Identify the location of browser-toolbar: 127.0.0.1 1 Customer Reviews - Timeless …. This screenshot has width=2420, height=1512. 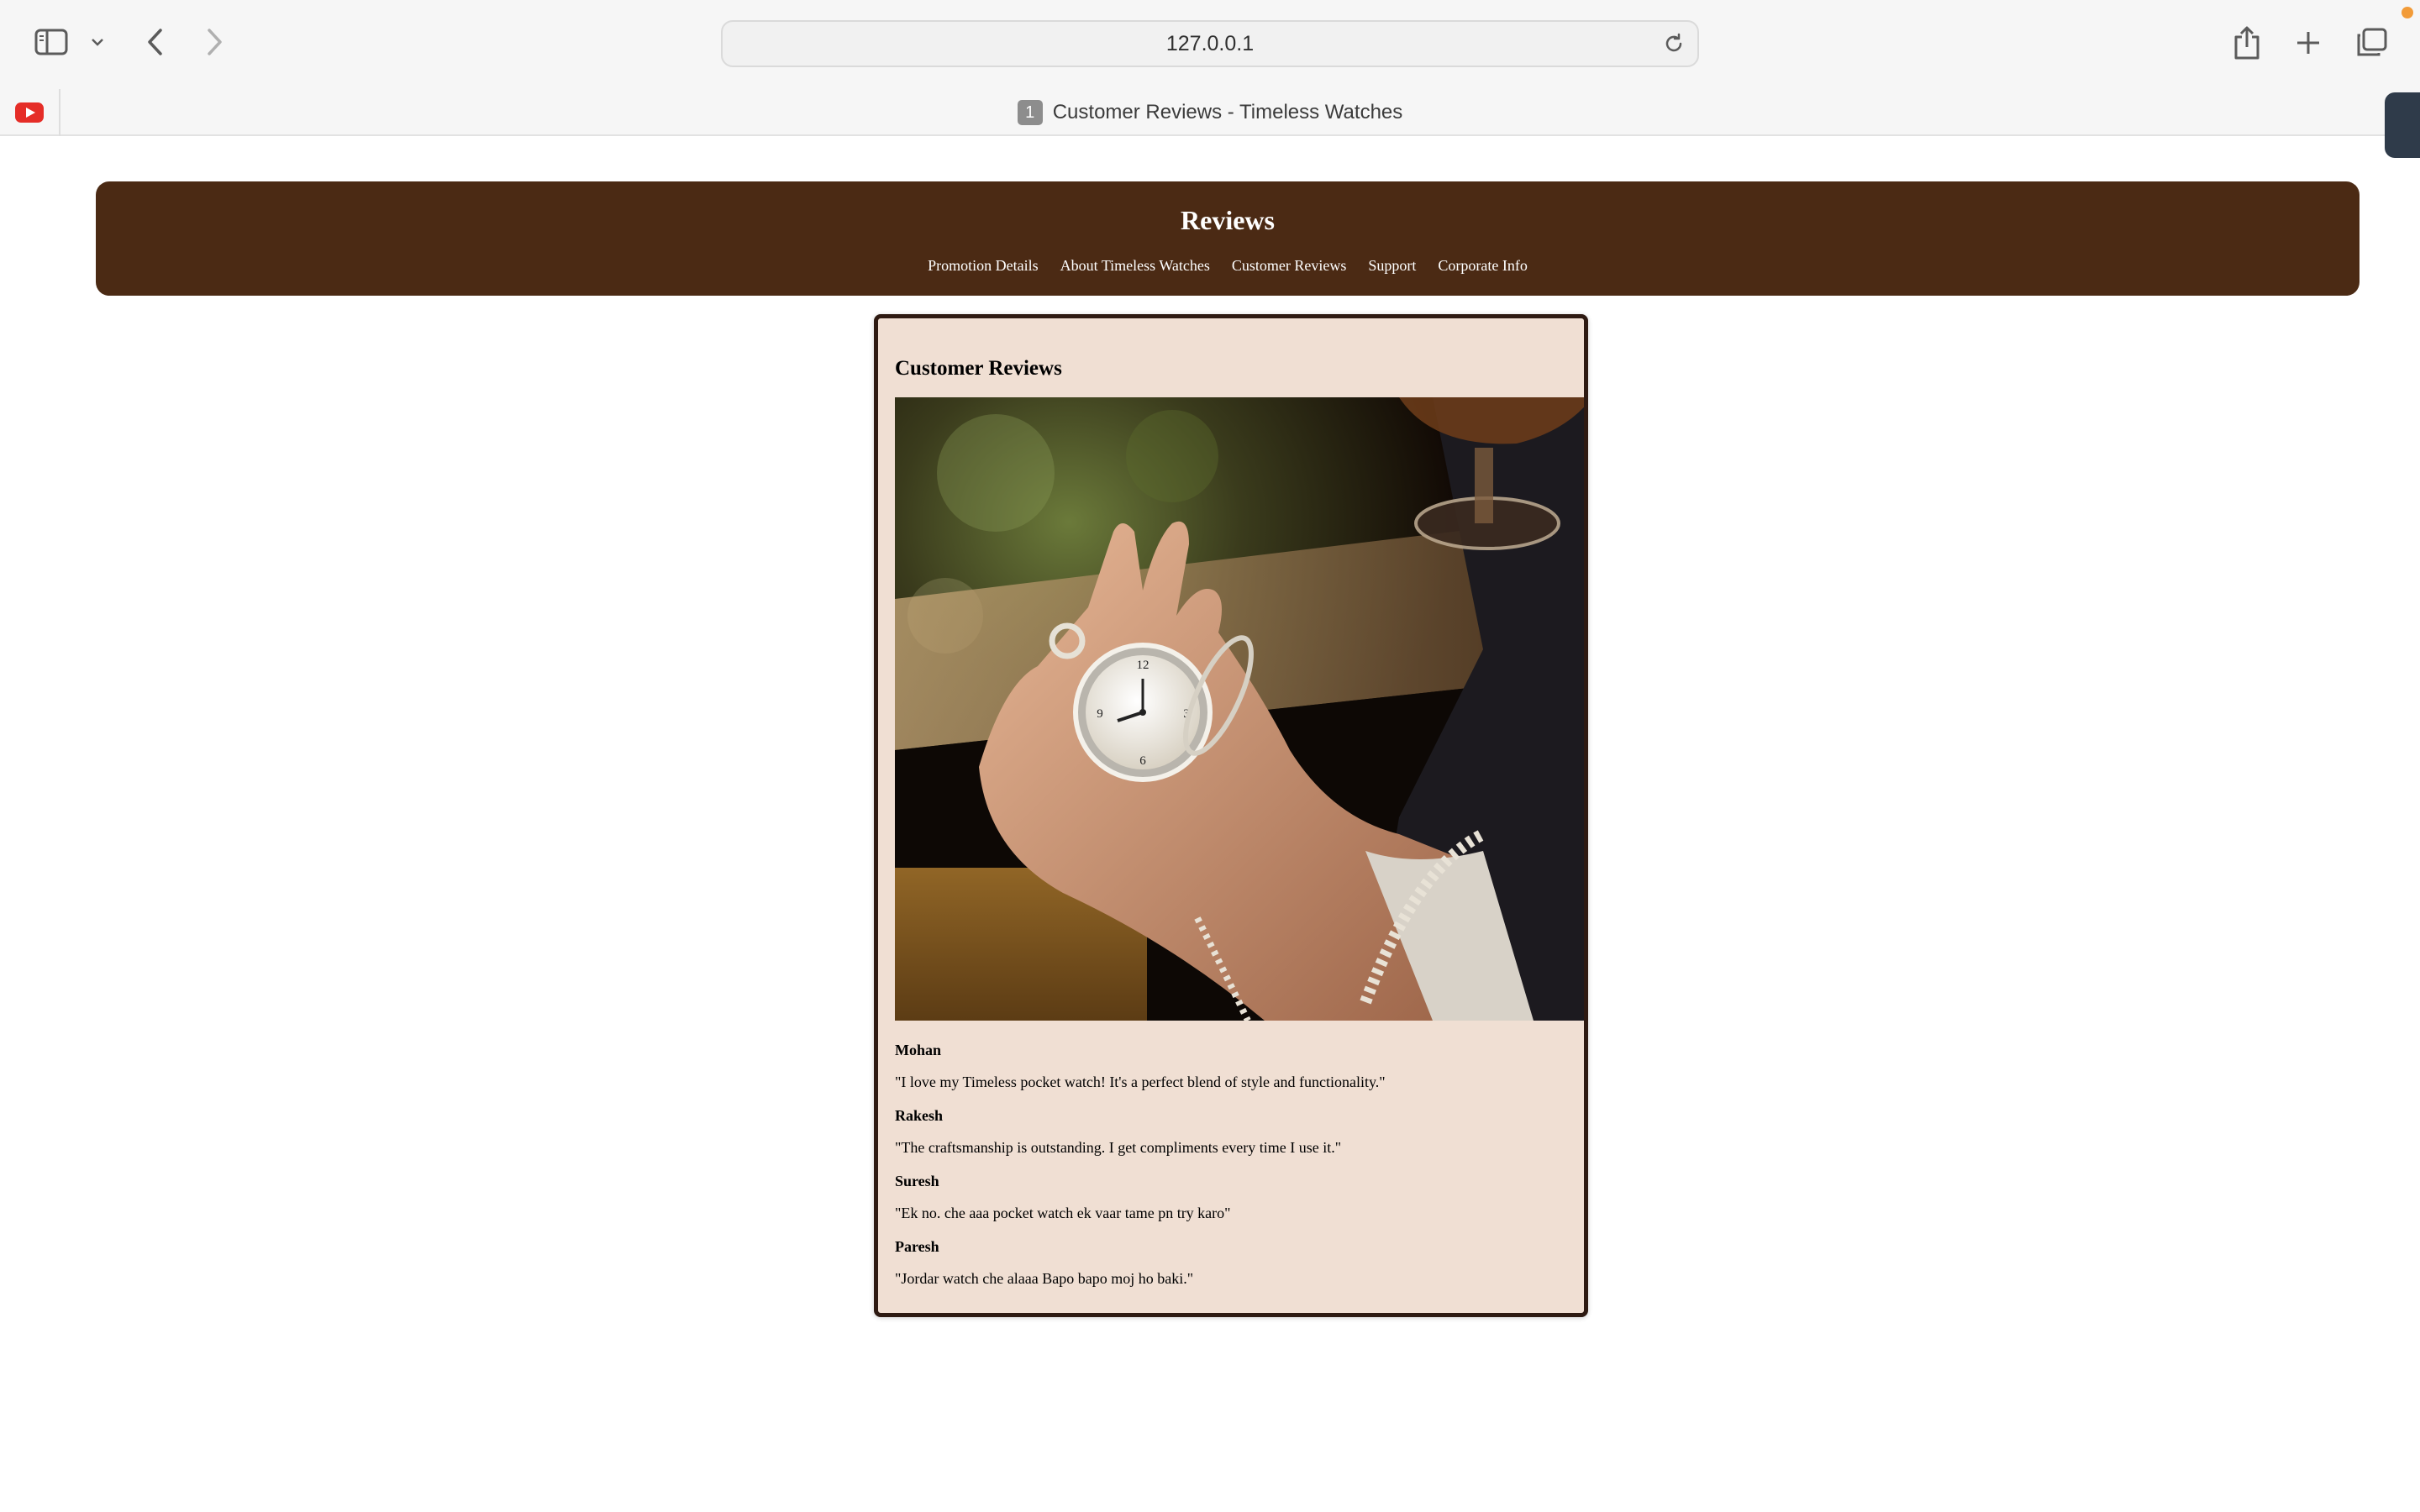
(1210, 68).